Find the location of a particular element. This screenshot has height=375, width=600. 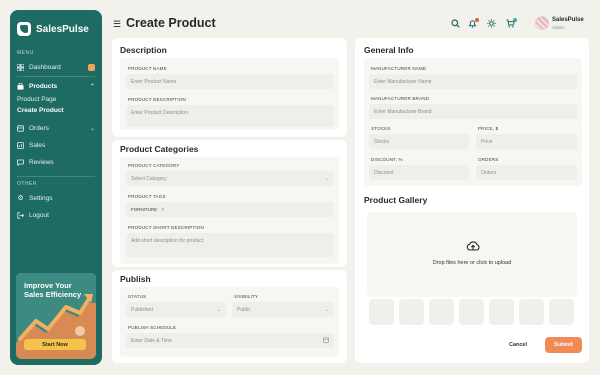

upload-dropzone: Drop files here or click to upload is located at coordinates (472, 254).